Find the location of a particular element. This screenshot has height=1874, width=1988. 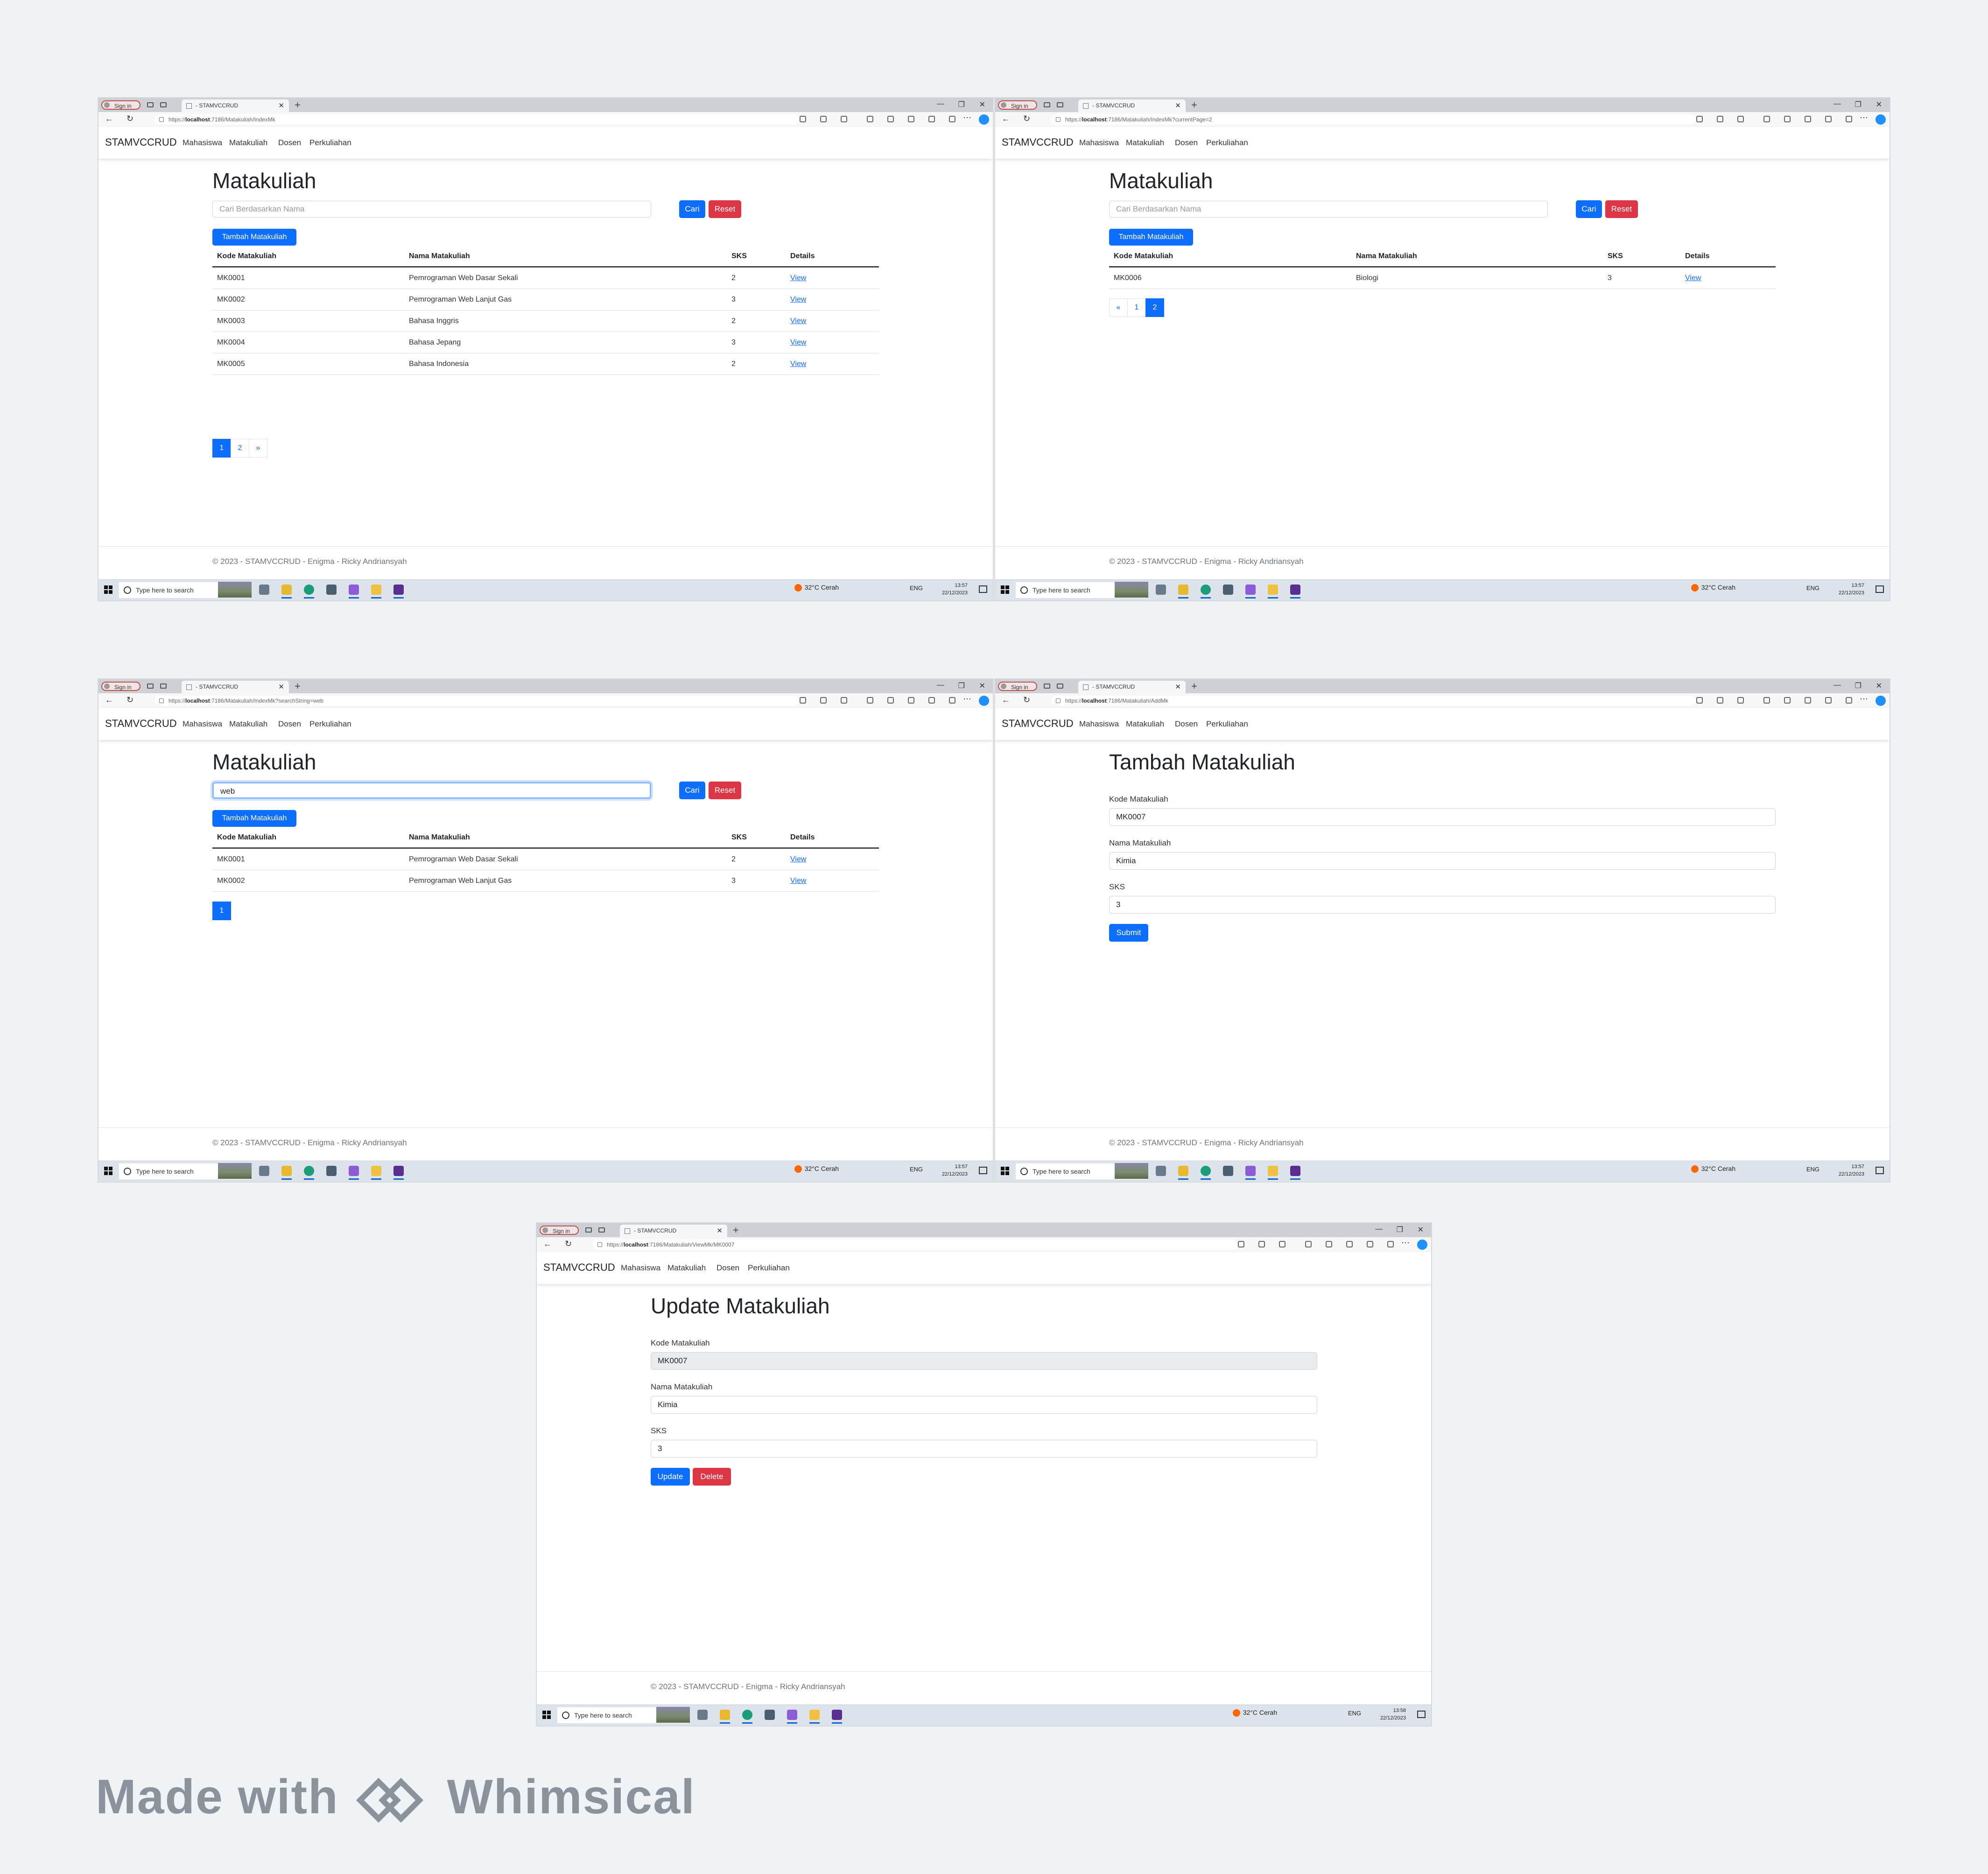

kode-input: MK0007 is located at coordinates (1442, 817).